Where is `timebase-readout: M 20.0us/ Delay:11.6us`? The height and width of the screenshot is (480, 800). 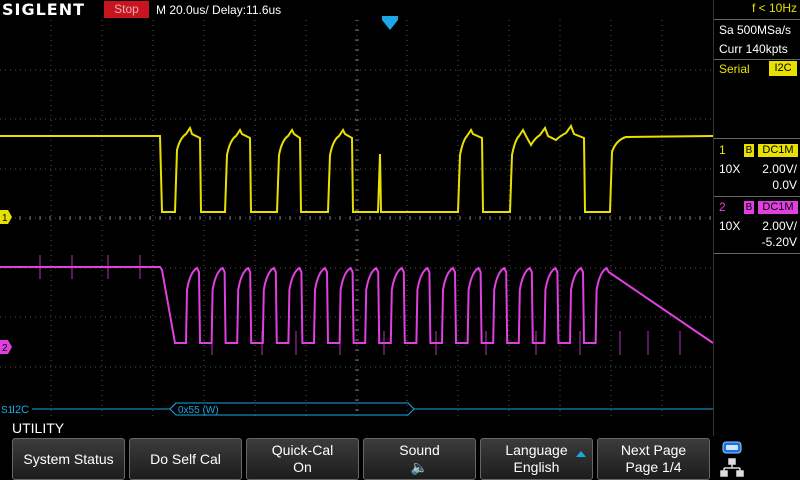
timebase-readout: M 20.0us/ Delay:11.6us is located at coordinates (218, 10).